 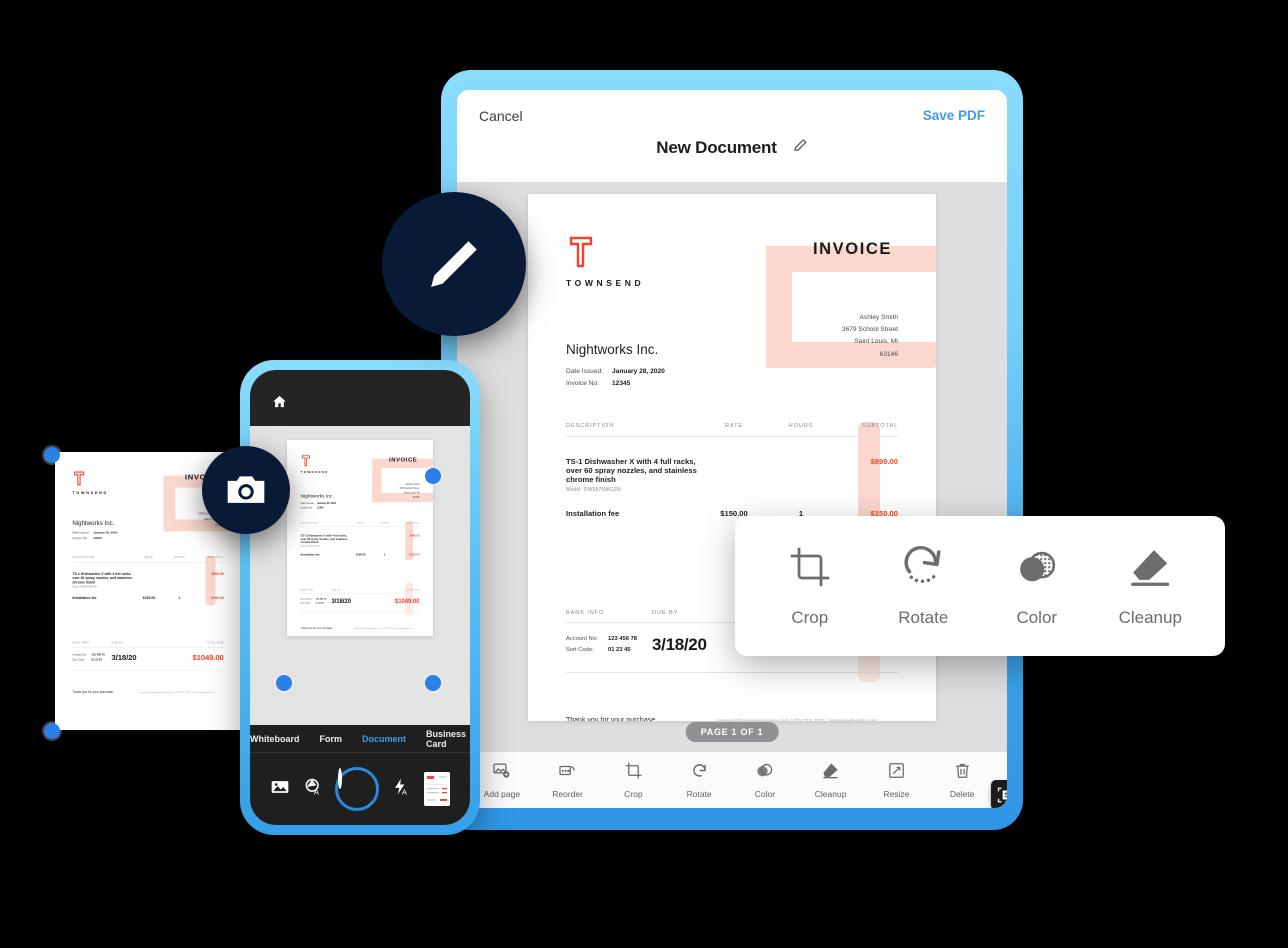 I want to click on crop-handle-top-right, so click(x=433, y=476).